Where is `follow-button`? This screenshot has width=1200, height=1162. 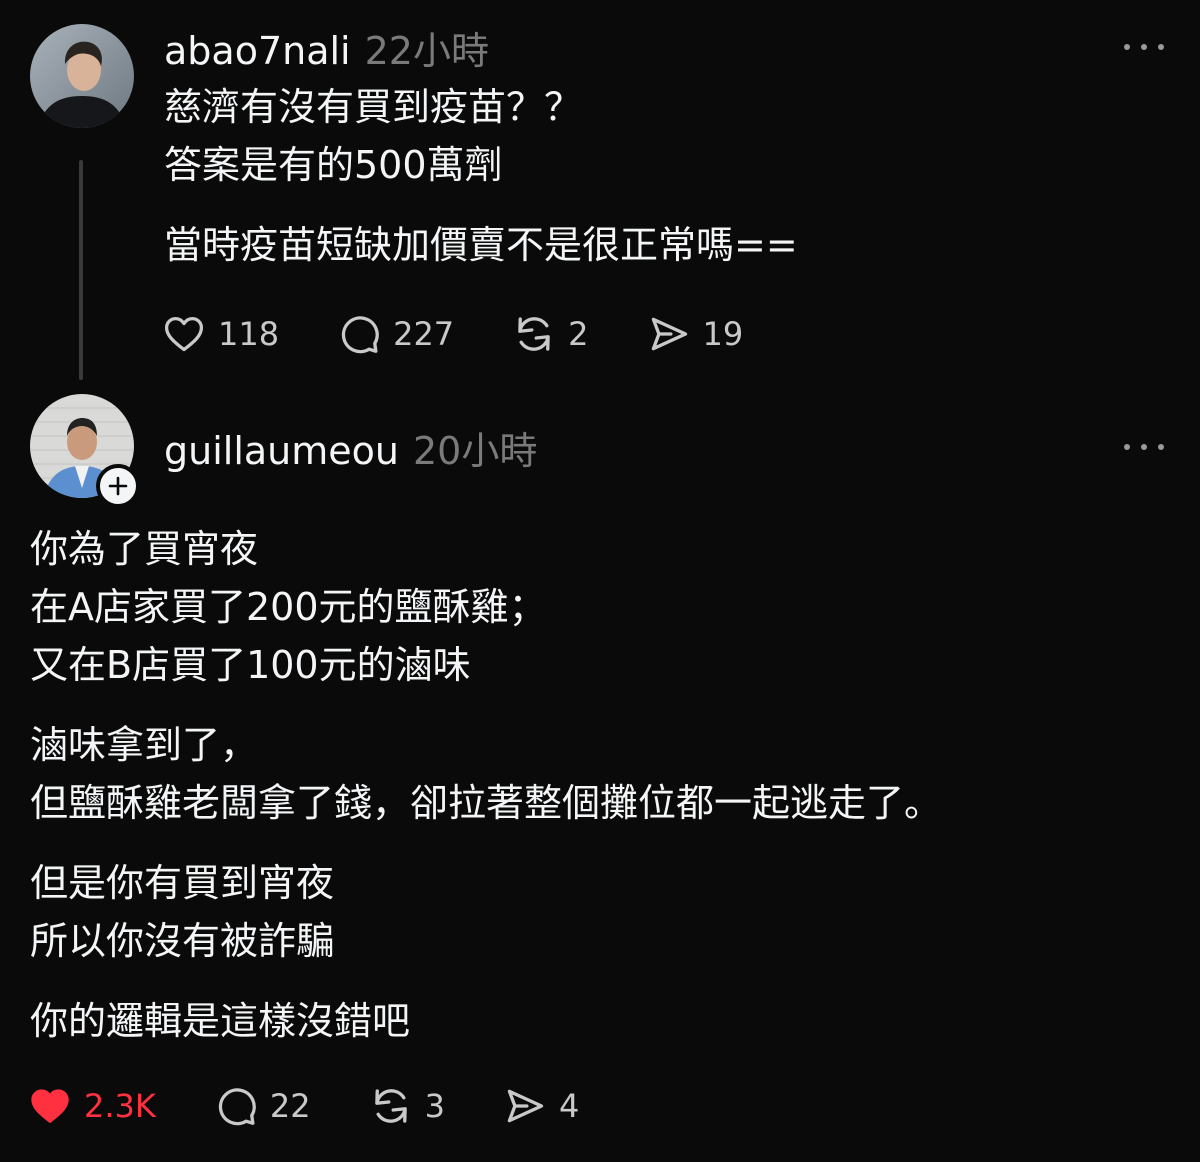
follow-button is located at coordinates (118, 486).